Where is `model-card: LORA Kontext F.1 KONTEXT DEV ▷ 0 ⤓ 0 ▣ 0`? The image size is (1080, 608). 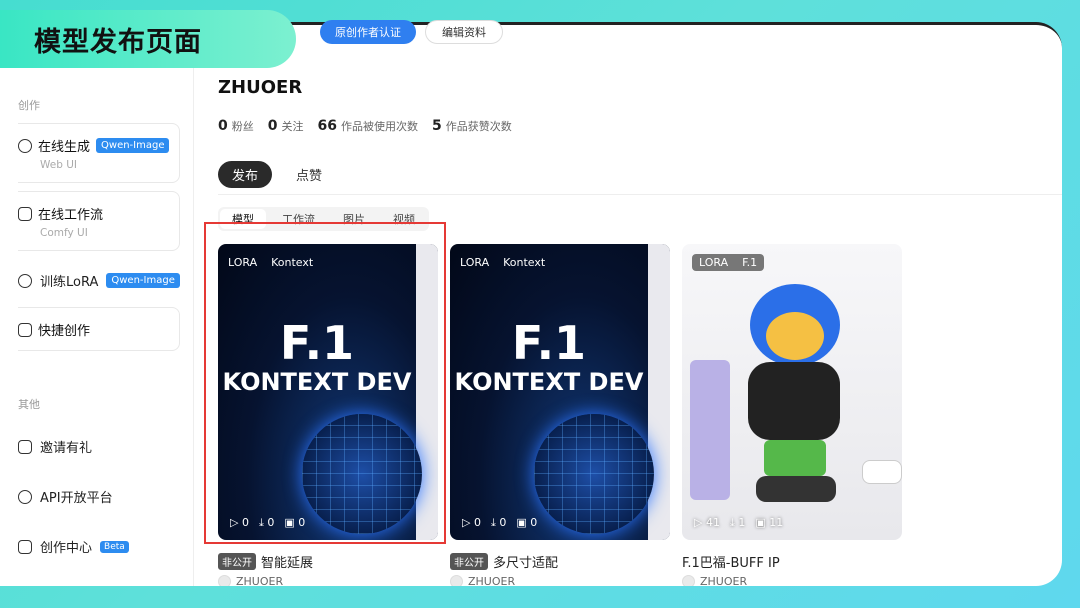 model-card: LORA Kontext F.1 KONTEXT DEV ▷ 0 ⤓ 0 ▣ 0 is located at coordinates (560, 392).